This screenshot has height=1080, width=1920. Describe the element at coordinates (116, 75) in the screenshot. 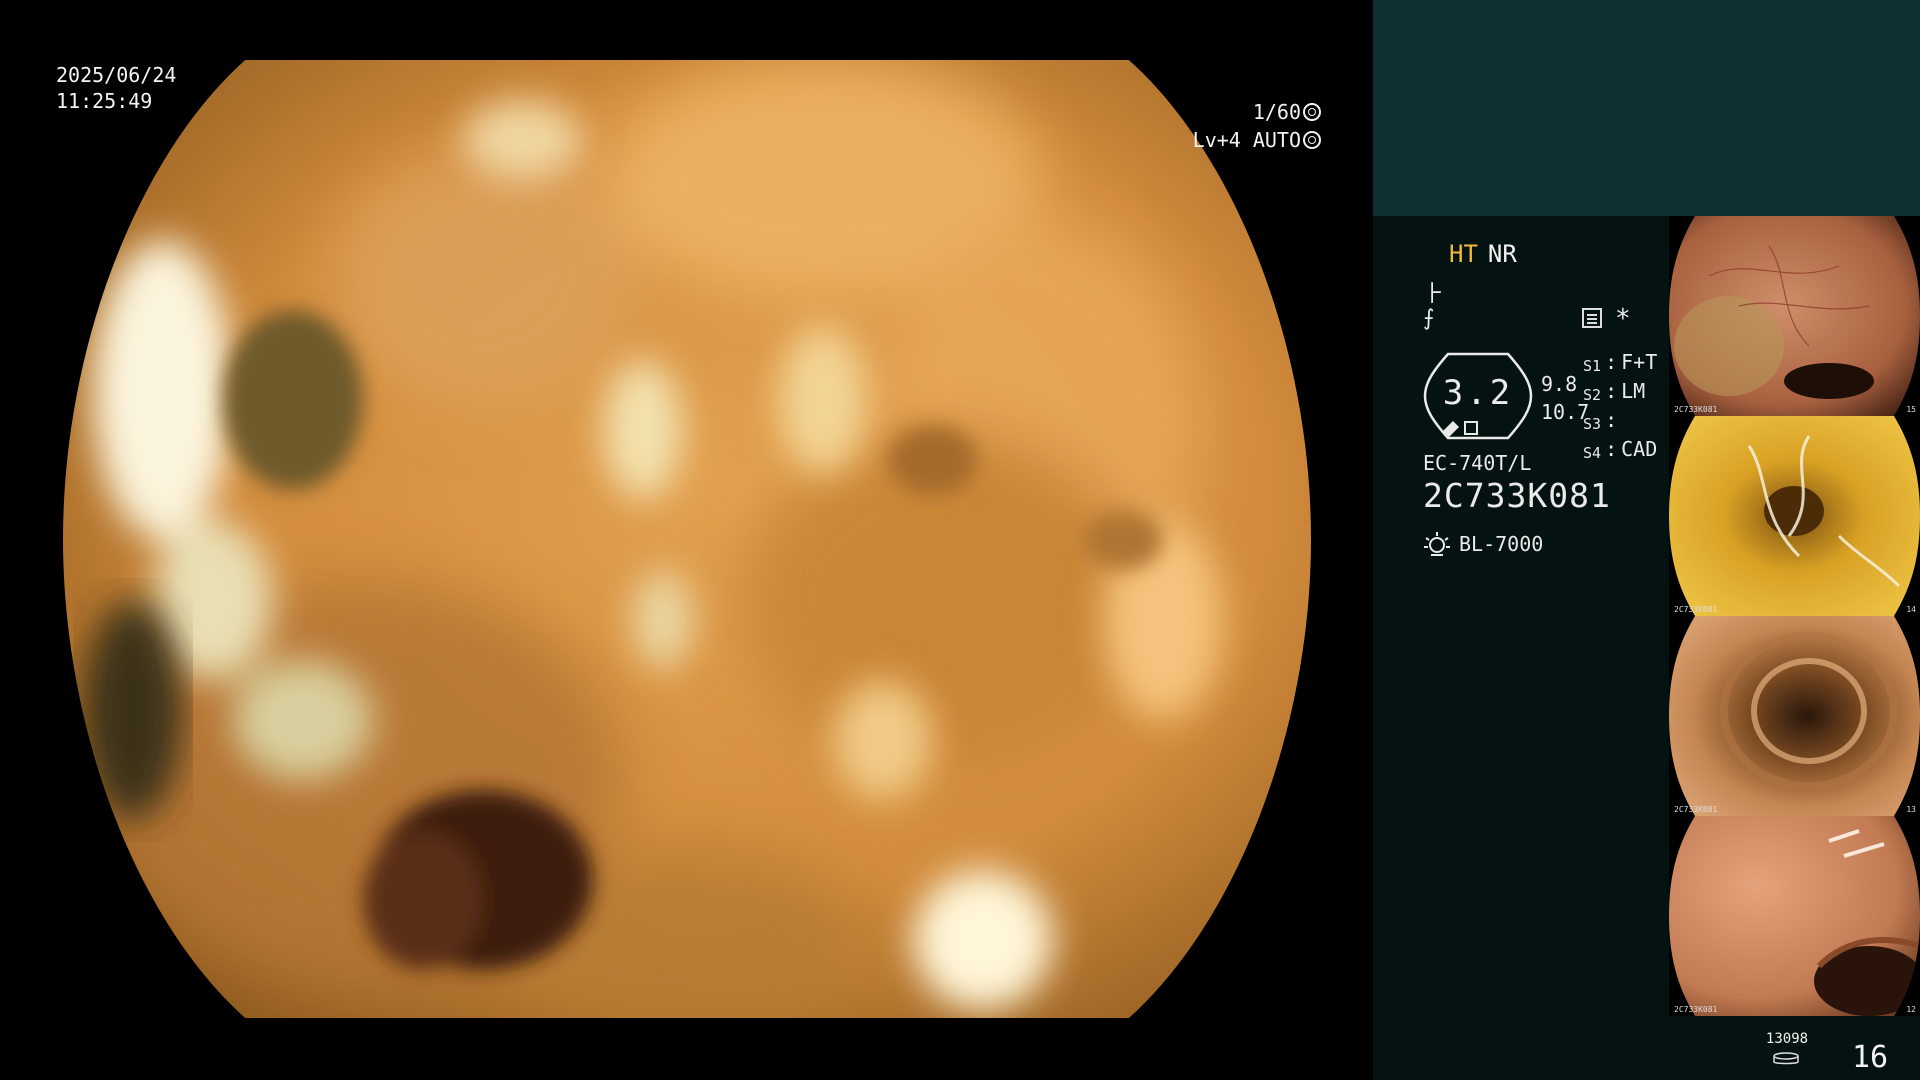

I see `date-label: 2025/06/24` at that location.